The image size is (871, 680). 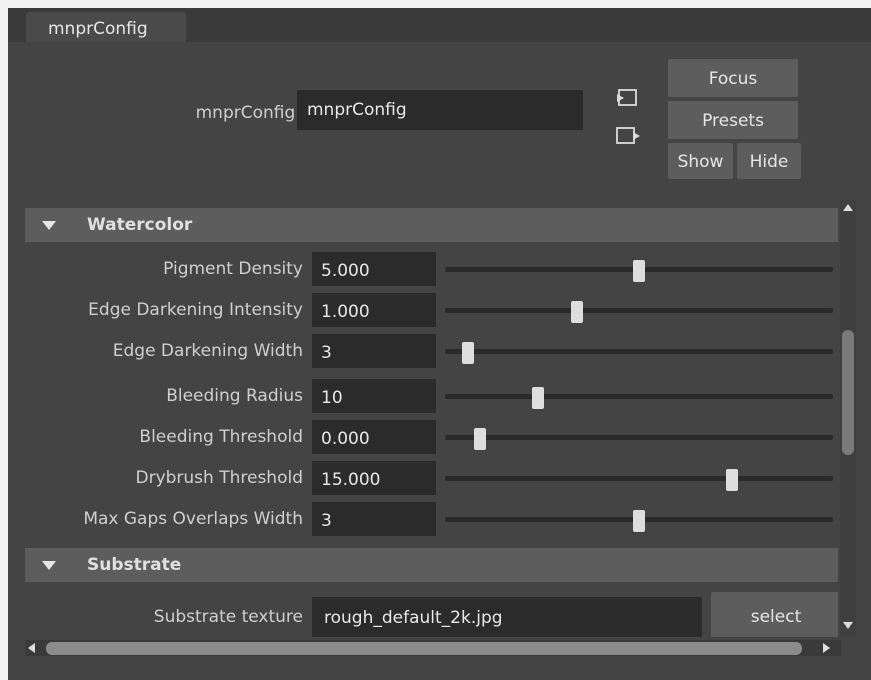 I want to click on tab-mnprconfig: mnprConfig, so click(x=106, y=27).